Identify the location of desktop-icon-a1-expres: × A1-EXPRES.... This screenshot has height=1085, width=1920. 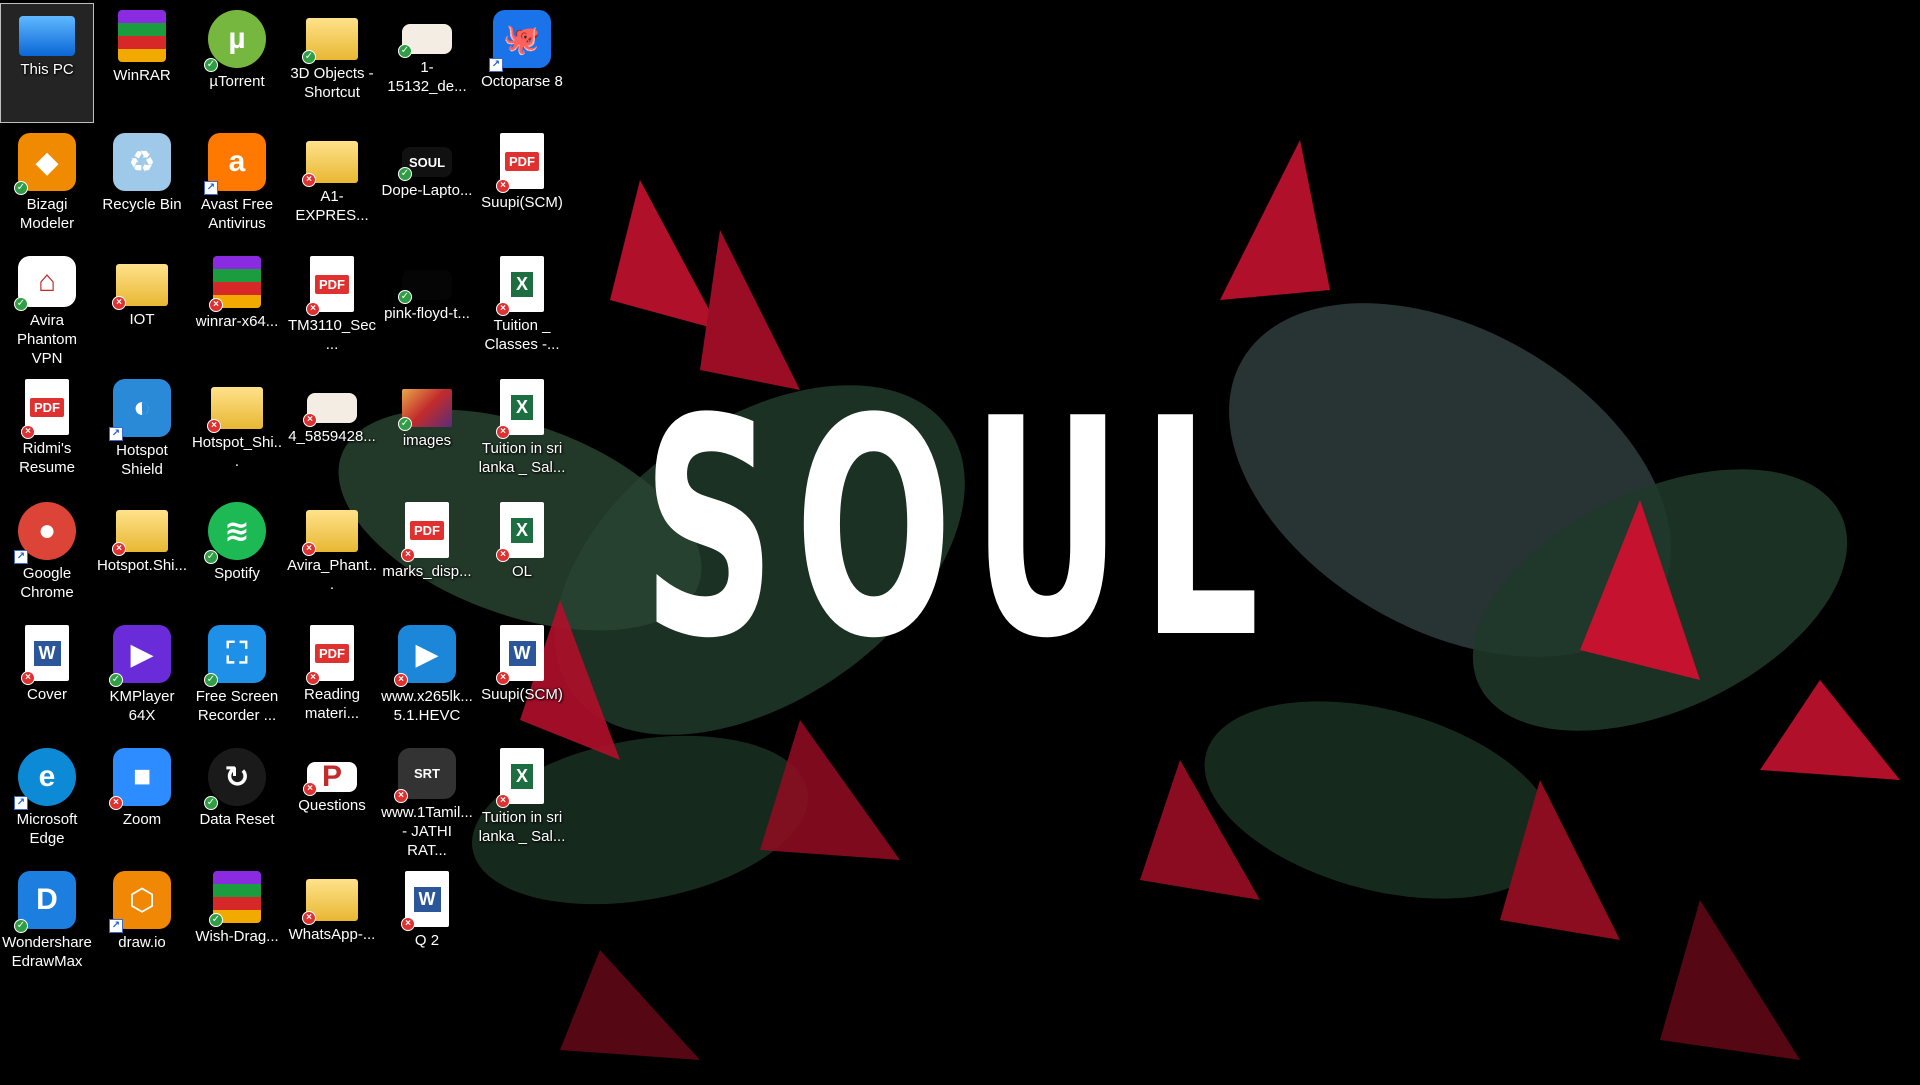
(332, 186).